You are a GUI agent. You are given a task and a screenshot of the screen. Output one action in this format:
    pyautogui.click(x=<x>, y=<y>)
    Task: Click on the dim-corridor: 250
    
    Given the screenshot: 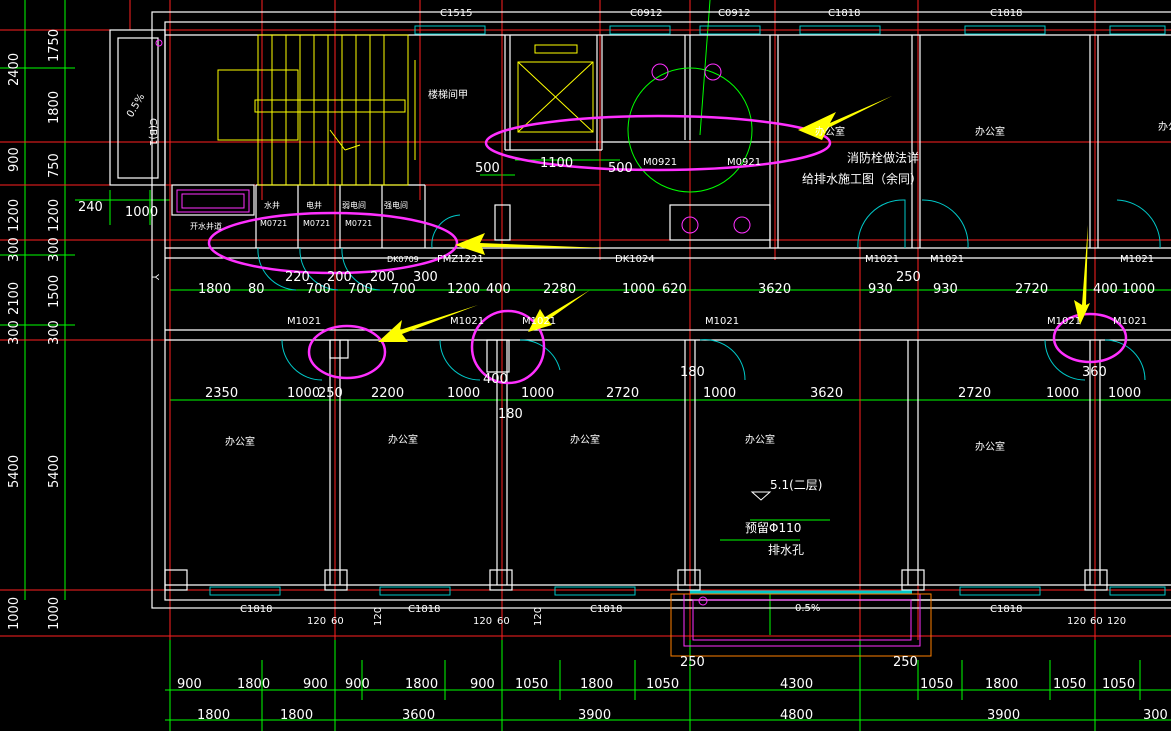 What is the action you would take?
    pyautogui.click(x=908, y=277)
    